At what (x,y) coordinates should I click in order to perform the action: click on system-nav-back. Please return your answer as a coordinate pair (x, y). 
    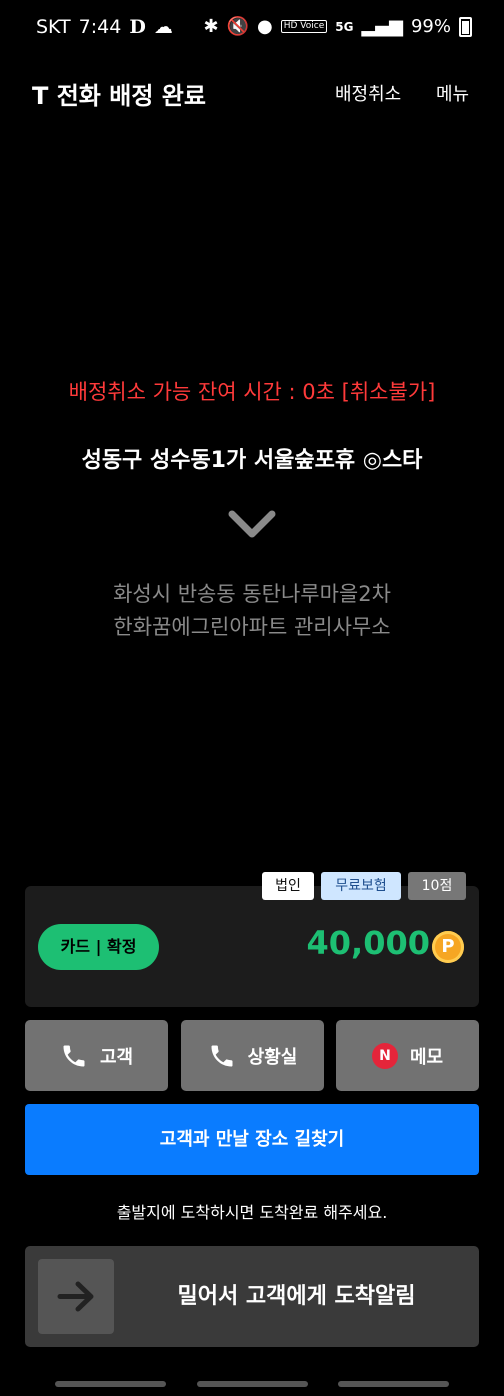
    Looking at the image, I should click on (393, 1384).